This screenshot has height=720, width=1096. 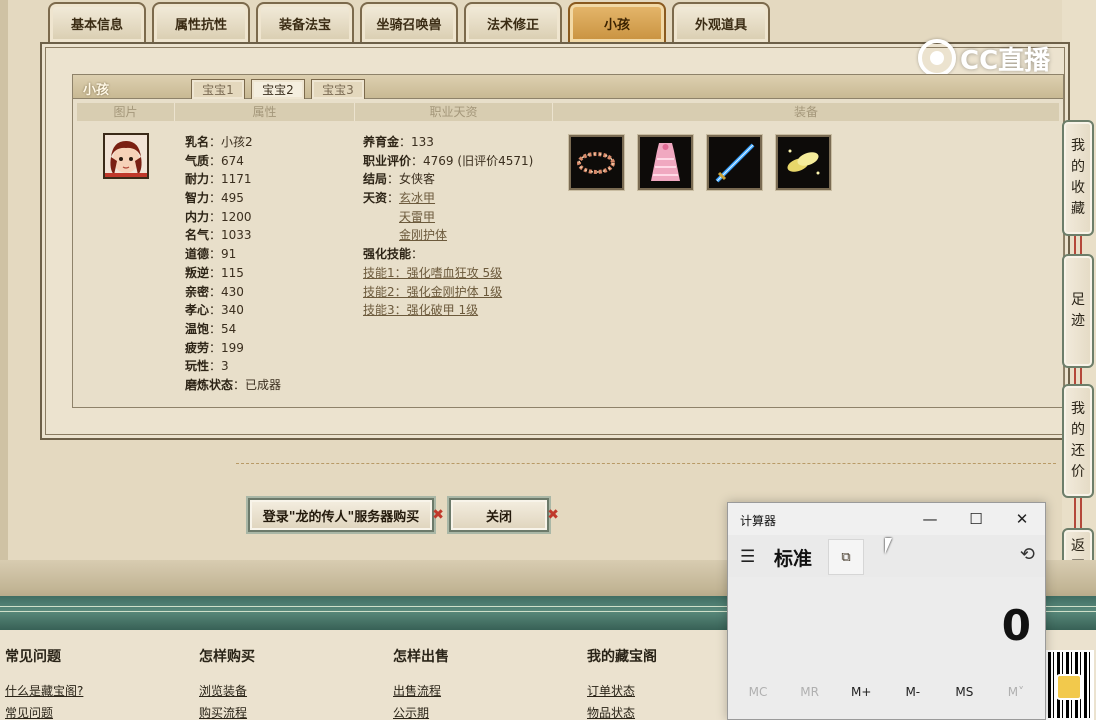 I want to click on talent-row: 天雷甲, so click(x=448, y=217).